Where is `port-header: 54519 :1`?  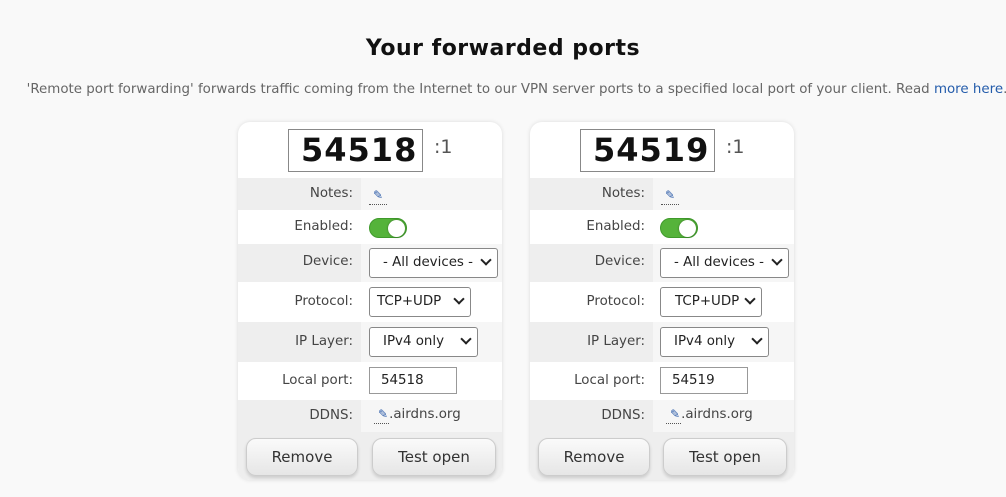 port-header: 54519 :1 is located at coordinates (662, 150).